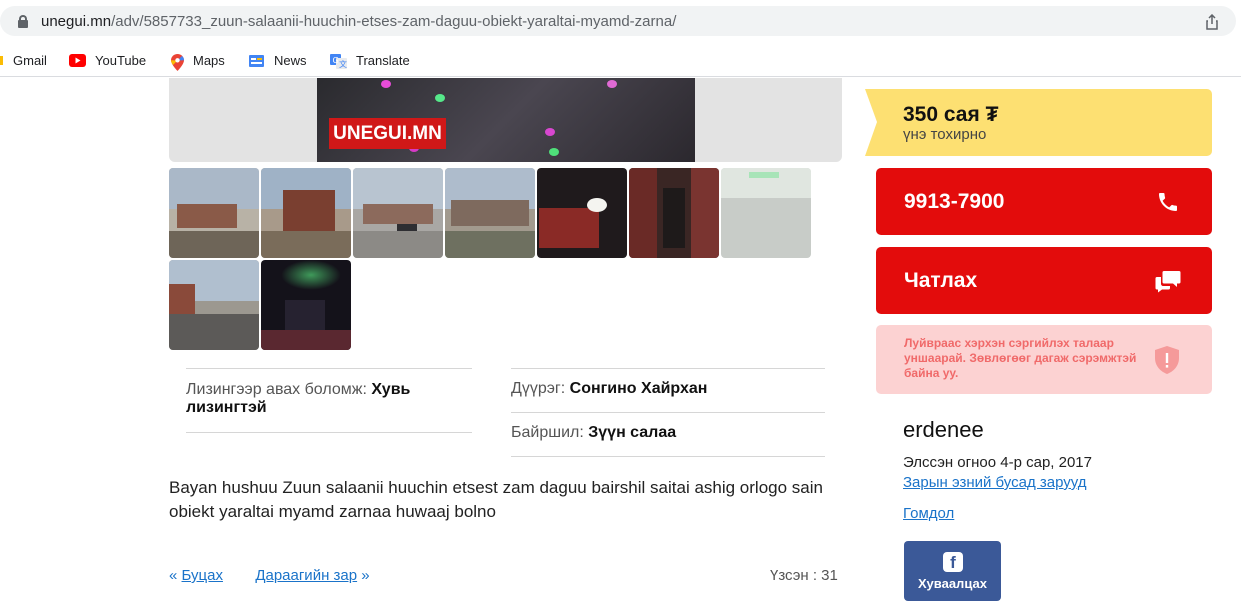  I want to click on location-row: Байршил: Зүүн салаа, so click(668, 434).